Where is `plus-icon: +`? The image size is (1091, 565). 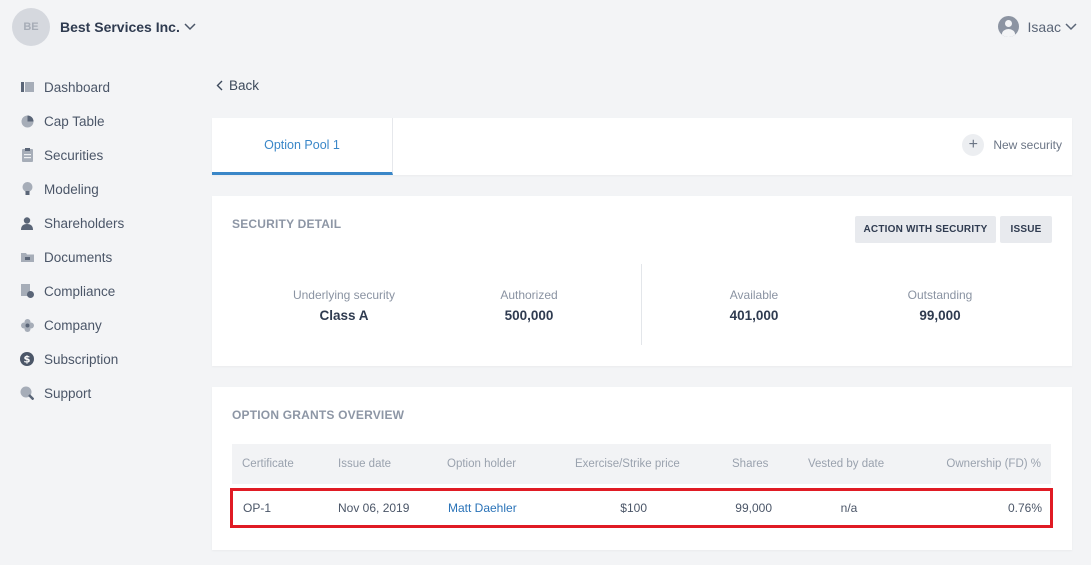 plus-icon: + is located at coordinates (973, 145).